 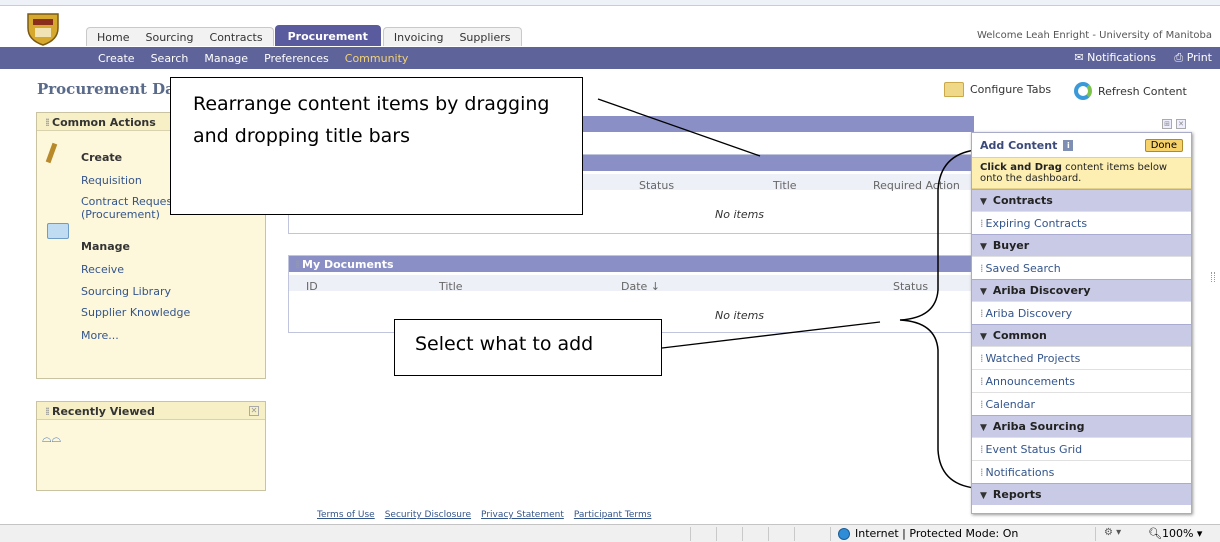 What do you see at coordinates (346, 515) in the screenshot?
I see `terms-of-use-link: Terms of Use` at bounding box center [346, 515].